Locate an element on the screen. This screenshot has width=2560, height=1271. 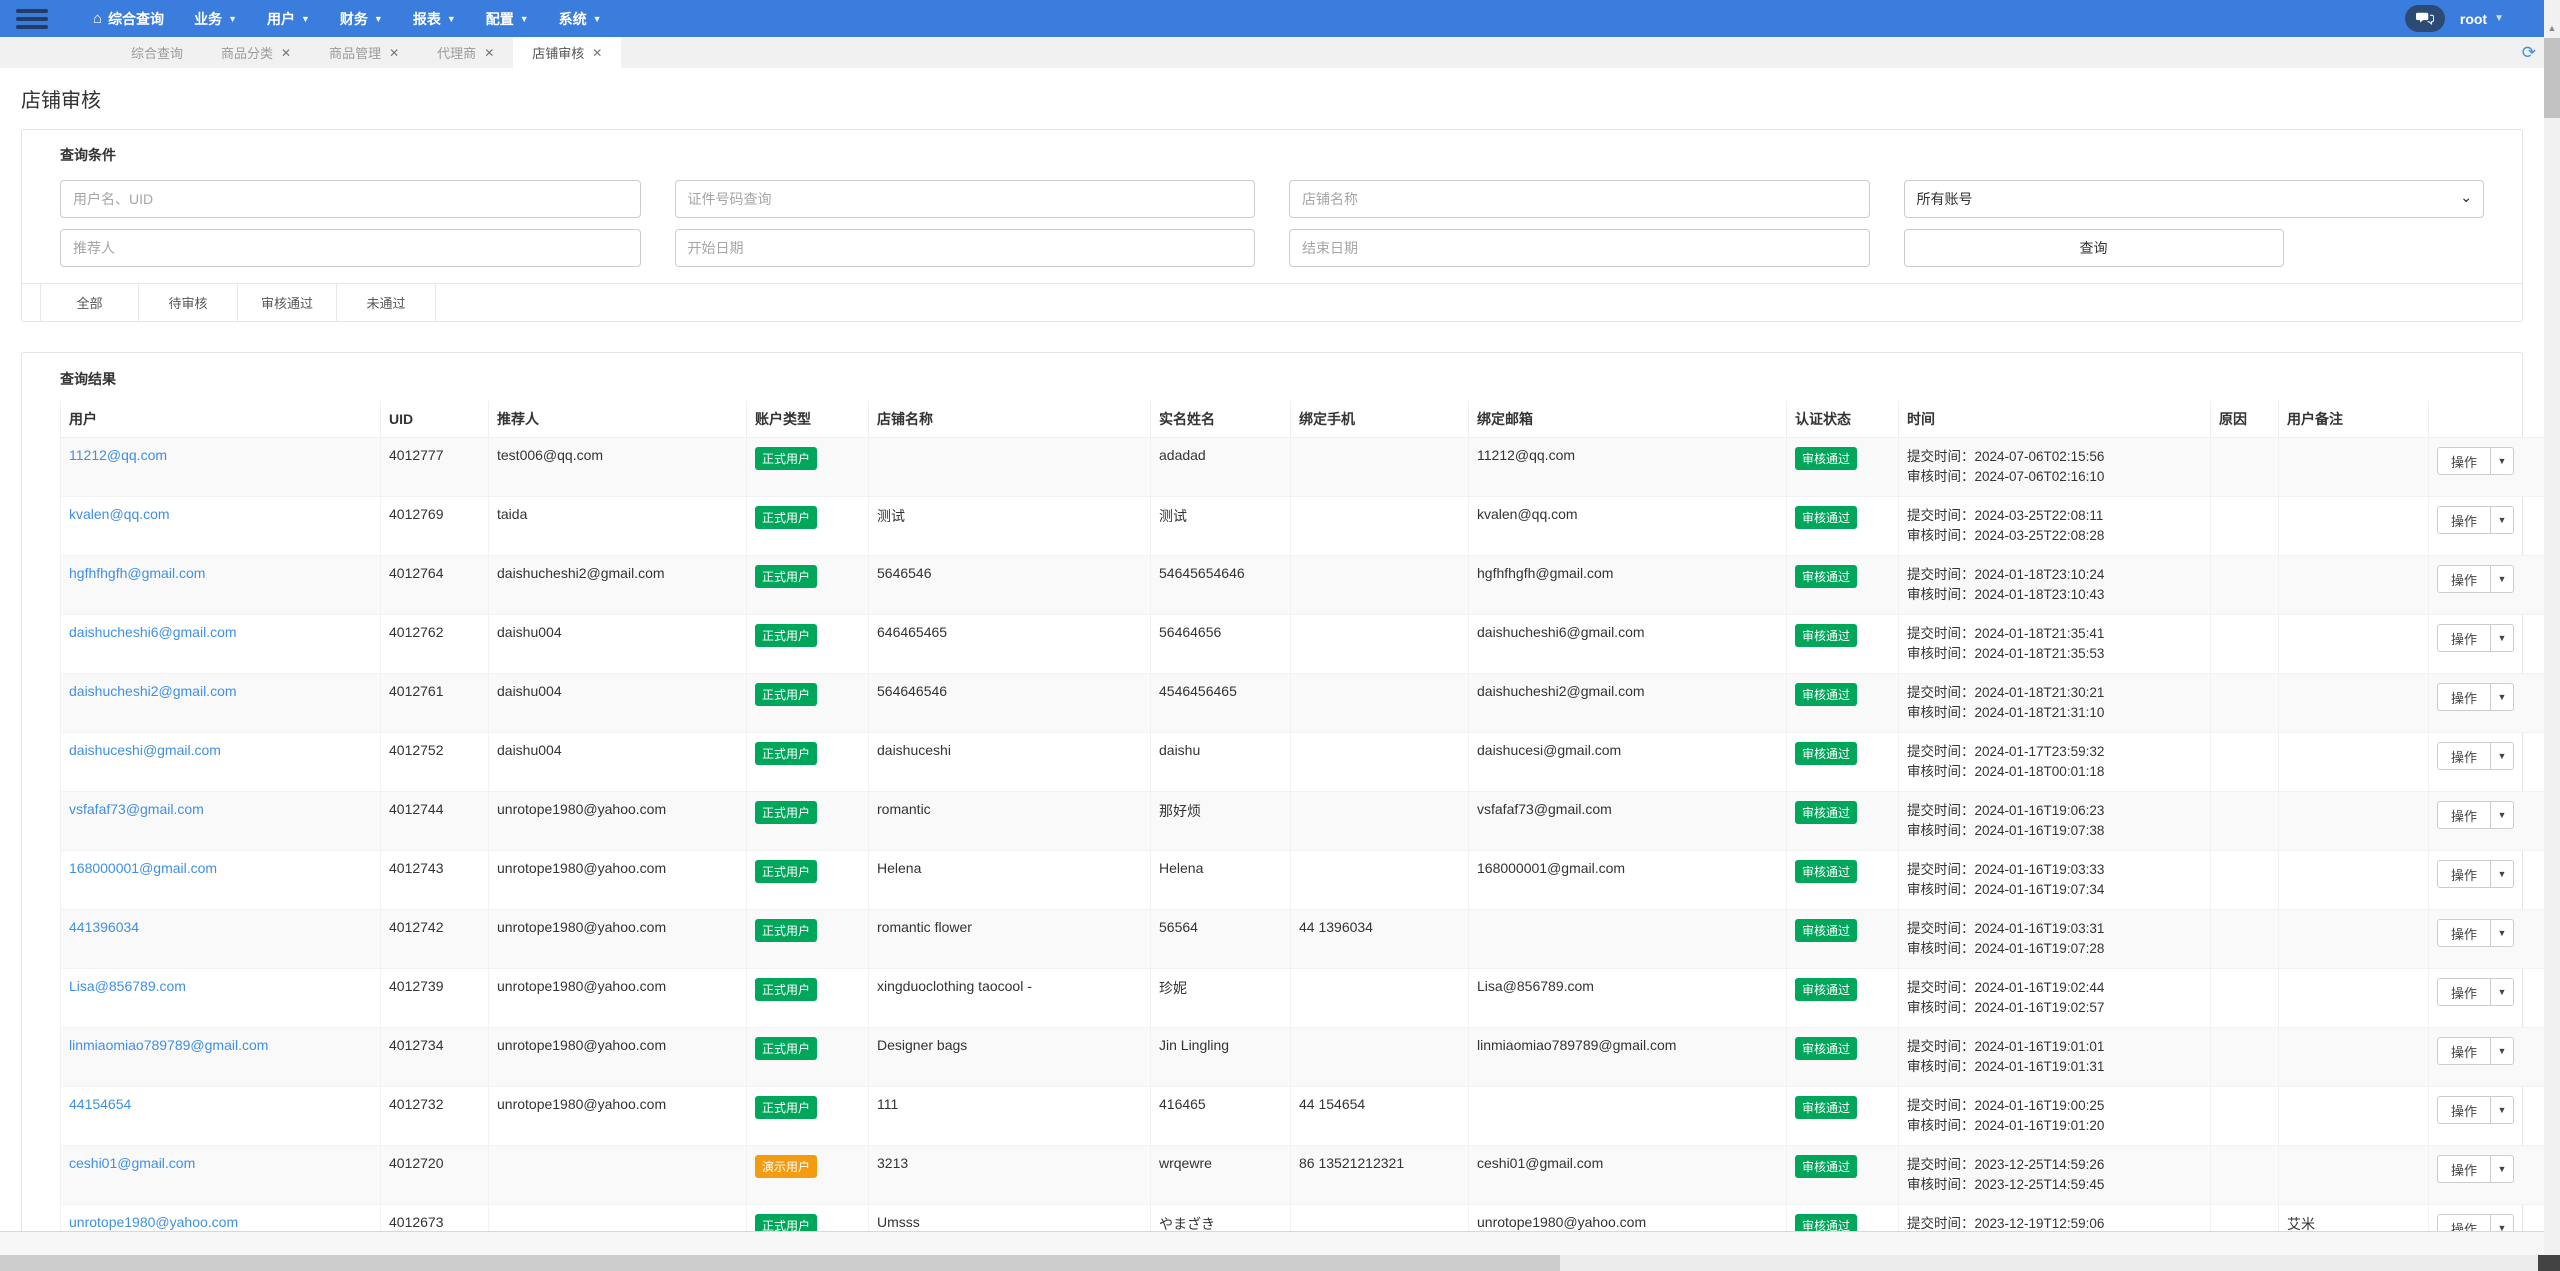
user-link: daishucheshi2@gmail.com is located at coordinates (153, 691).